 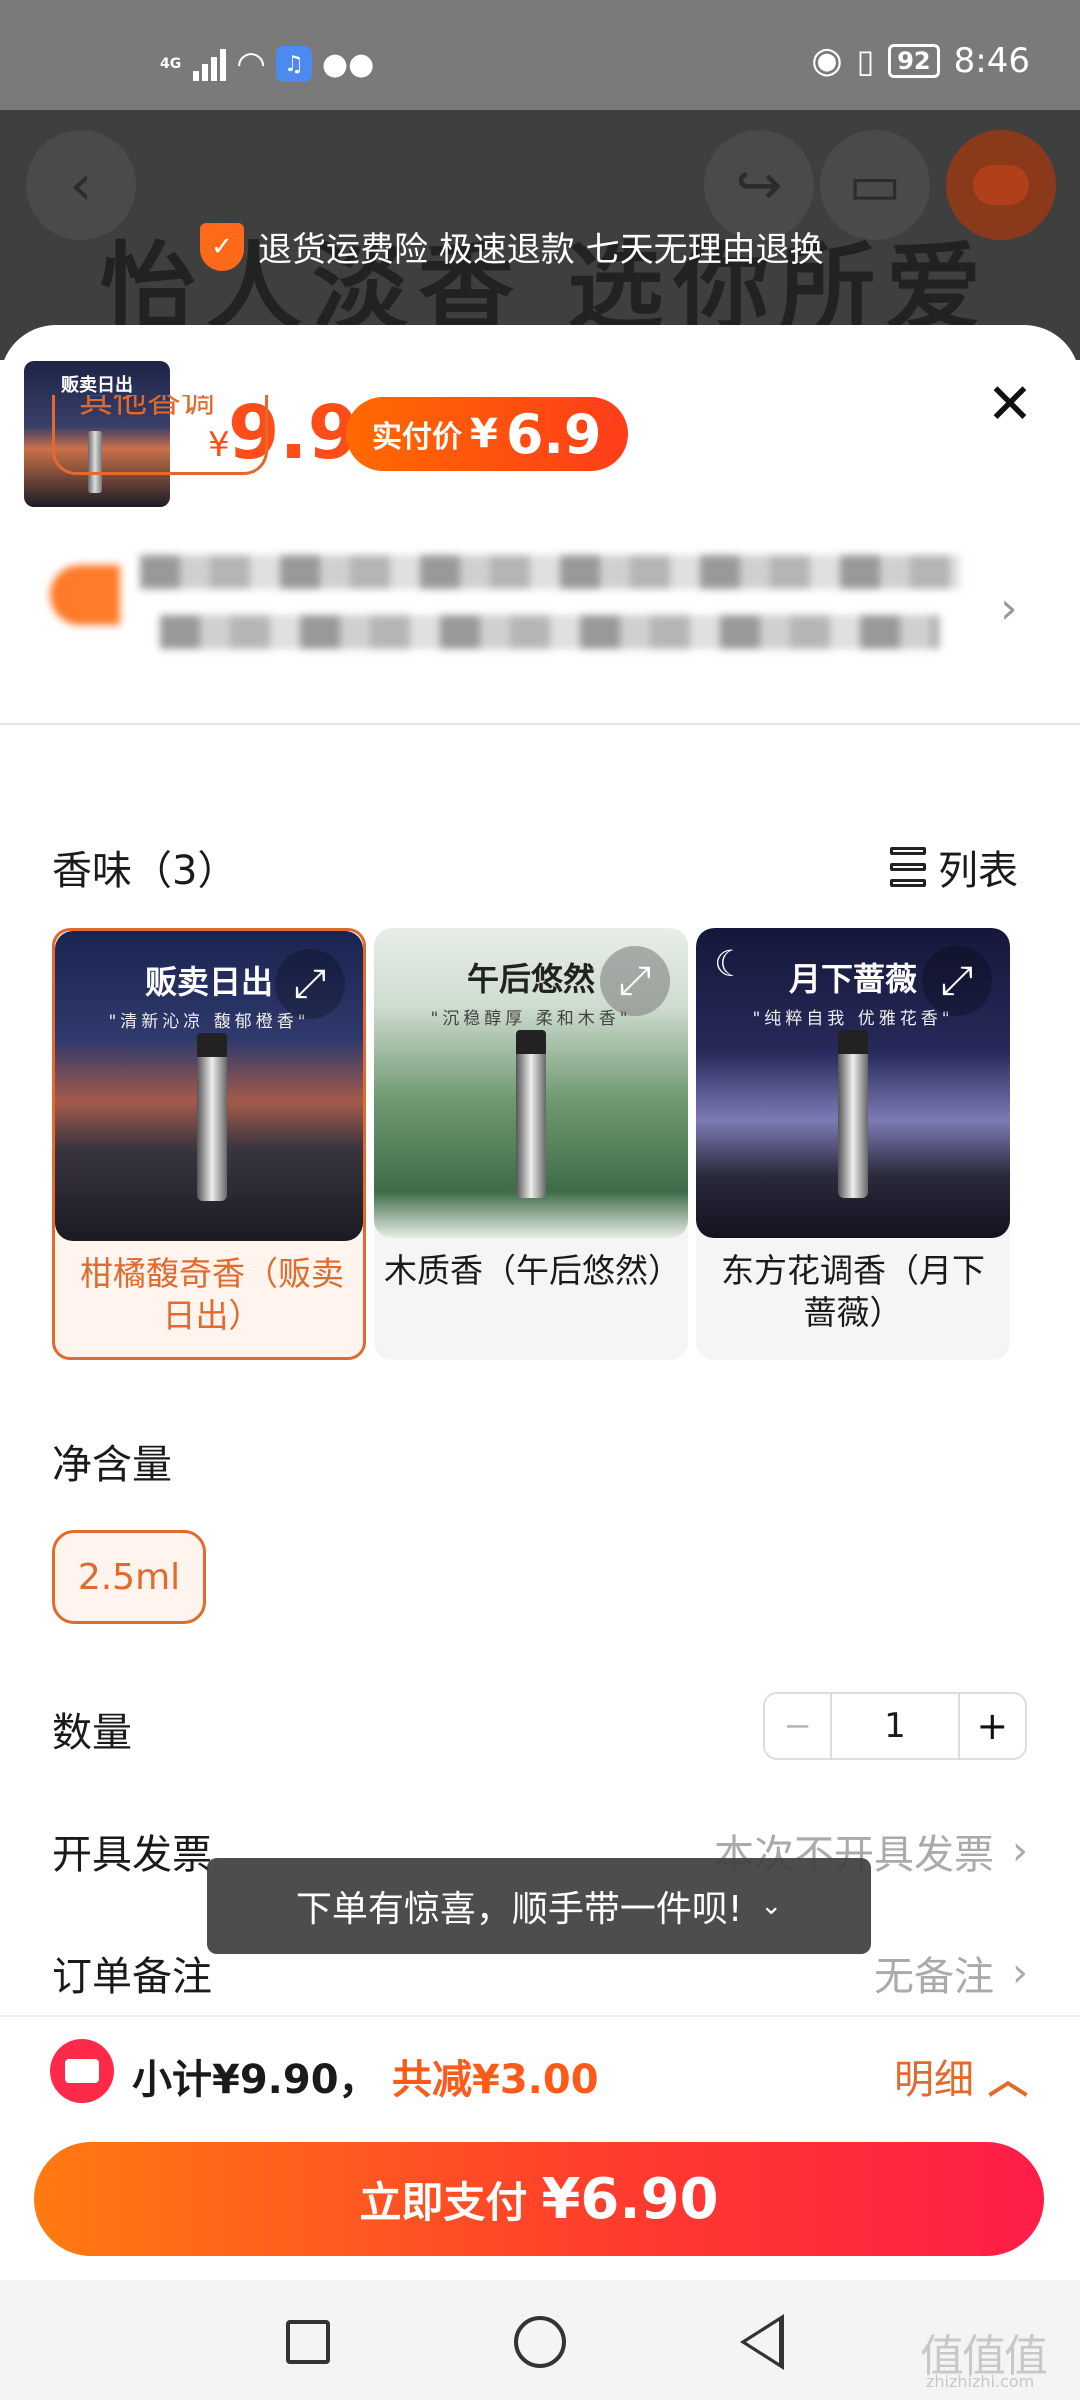 I want to click on scent-image-1: 贩卖日出 "清新沁凉 馥郁橙香" ⤢, so click(x=209, y=1086).